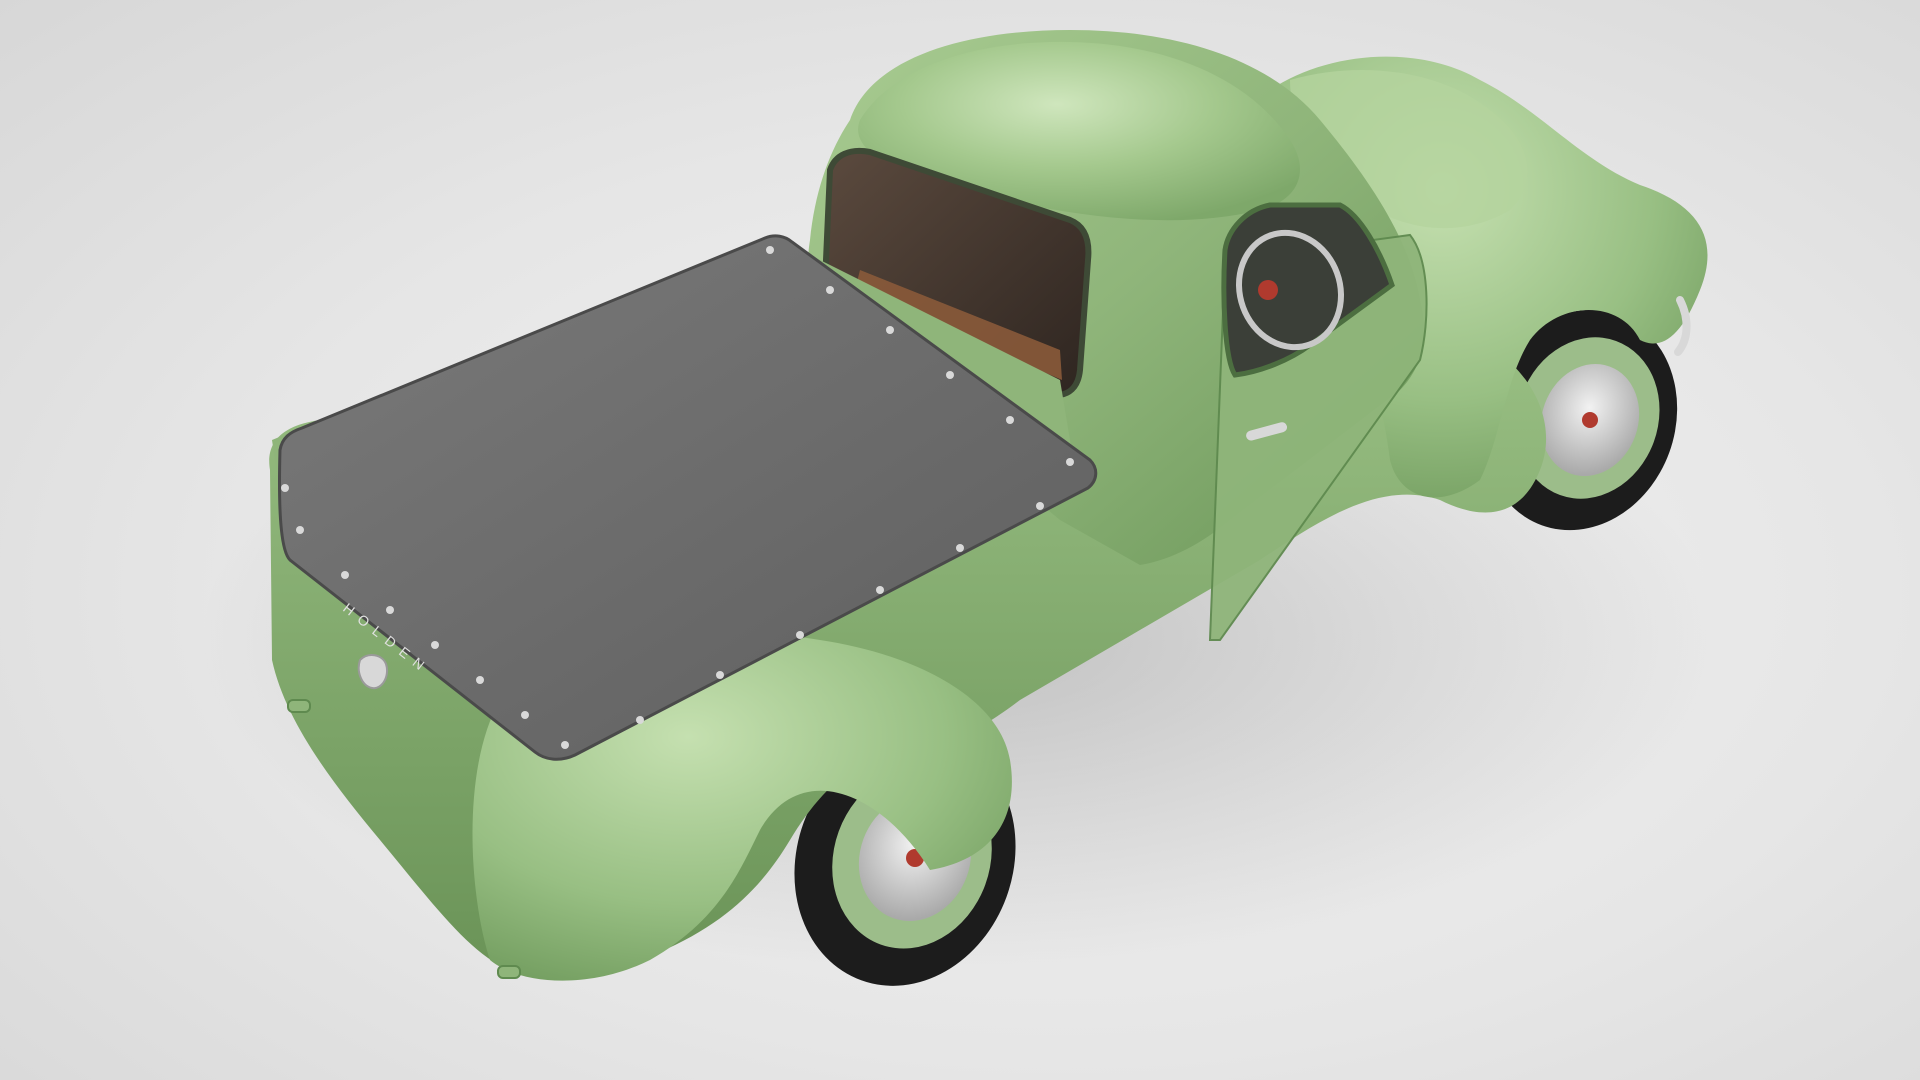  Describe the element at coordinates (1268, 290) in the screenshot. I see `horn-button` at that location.